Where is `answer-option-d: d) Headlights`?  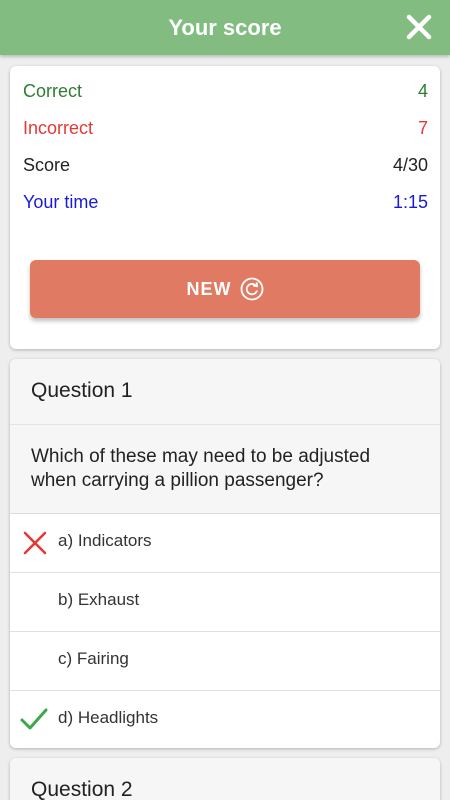
answer-option-d: d) Headlights is located at coordinates (225, 719).